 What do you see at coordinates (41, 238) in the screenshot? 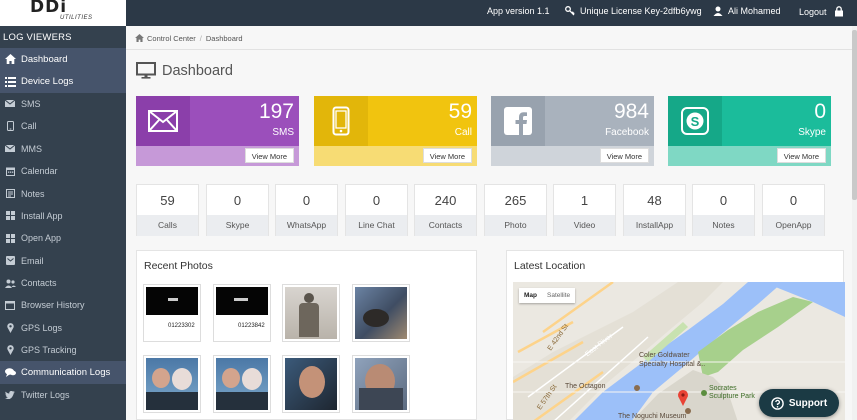
I see `sidebar-item-label: Open App` at bounding box center [41, 238].